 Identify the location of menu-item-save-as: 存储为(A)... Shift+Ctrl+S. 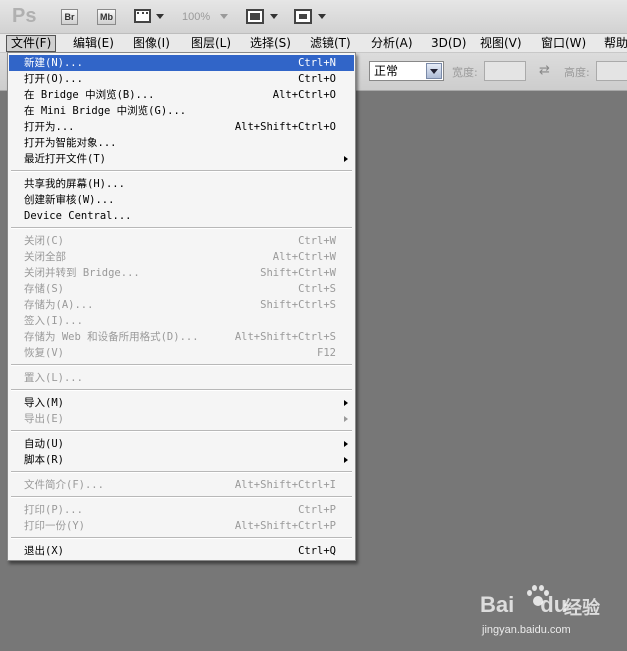
(181, 305).